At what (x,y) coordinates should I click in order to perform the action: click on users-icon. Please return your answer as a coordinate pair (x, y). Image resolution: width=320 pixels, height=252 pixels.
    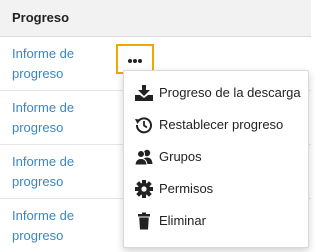
    Looking at the image, I should click on (144, 157).